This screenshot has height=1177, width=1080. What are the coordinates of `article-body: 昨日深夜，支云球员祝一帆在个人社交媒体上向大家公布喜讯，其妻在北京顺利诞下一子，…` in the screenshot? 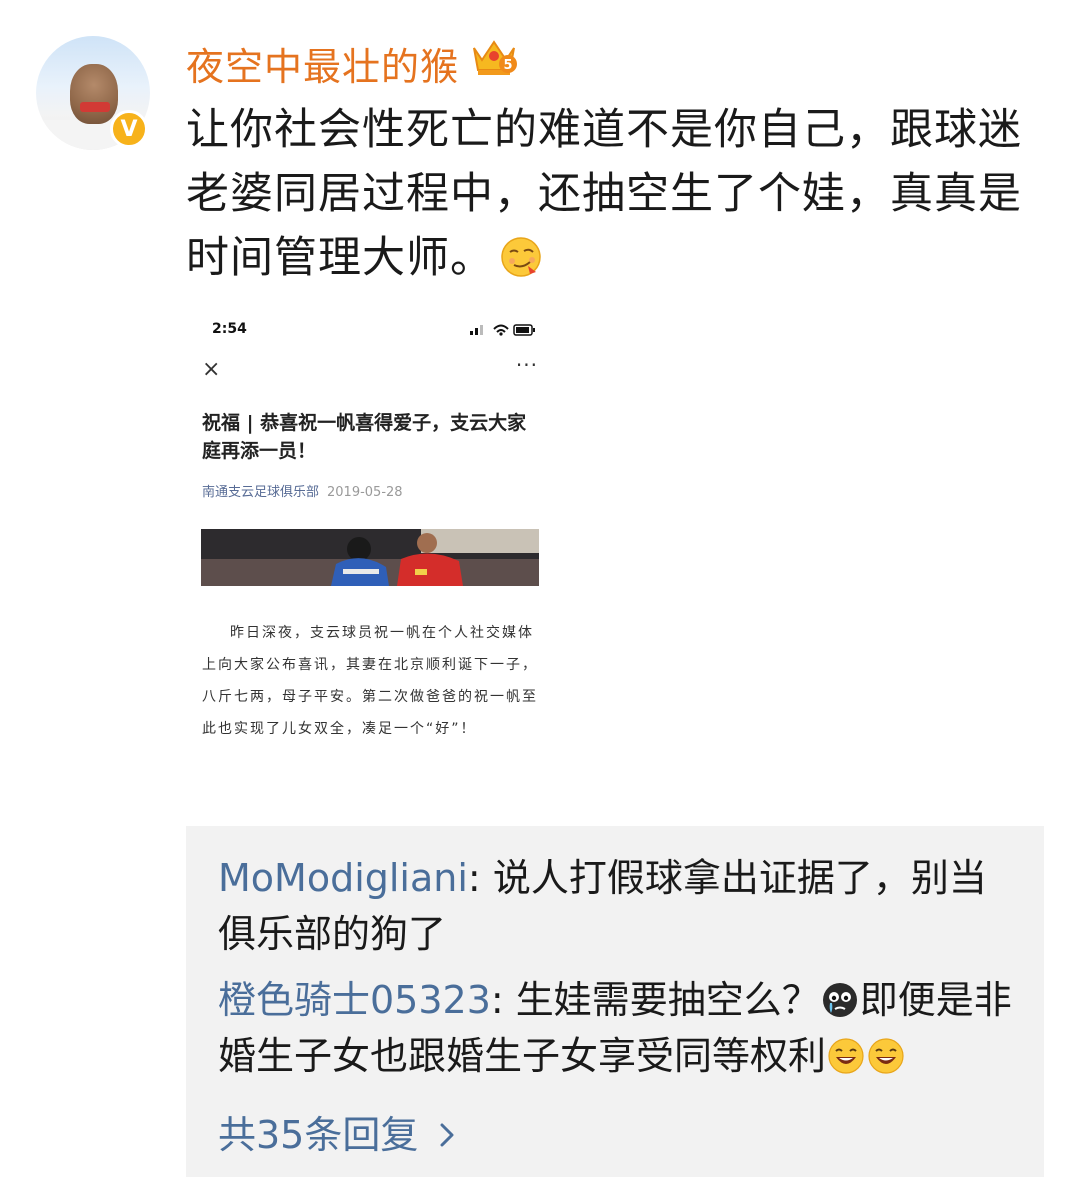 It's located at (371, 681).